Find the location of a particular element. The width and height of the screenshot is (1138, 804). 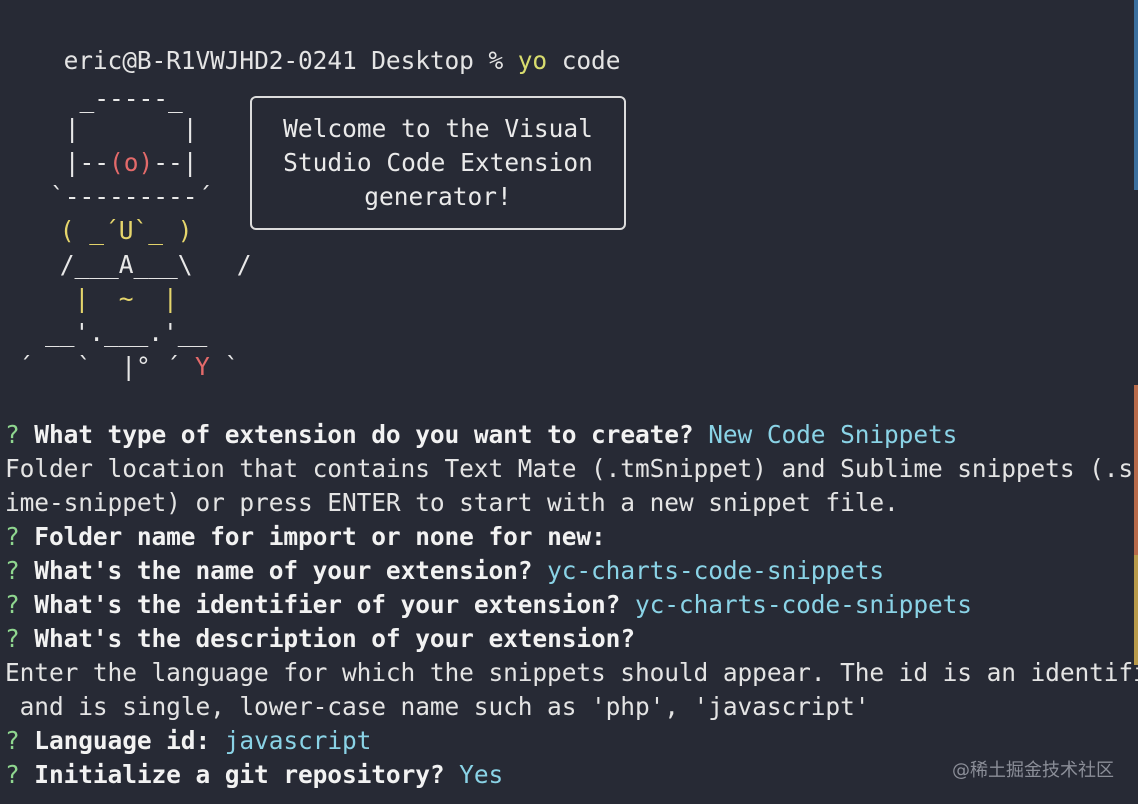

art-row-6: /___A___\ / is located at coordinates (148, 264).